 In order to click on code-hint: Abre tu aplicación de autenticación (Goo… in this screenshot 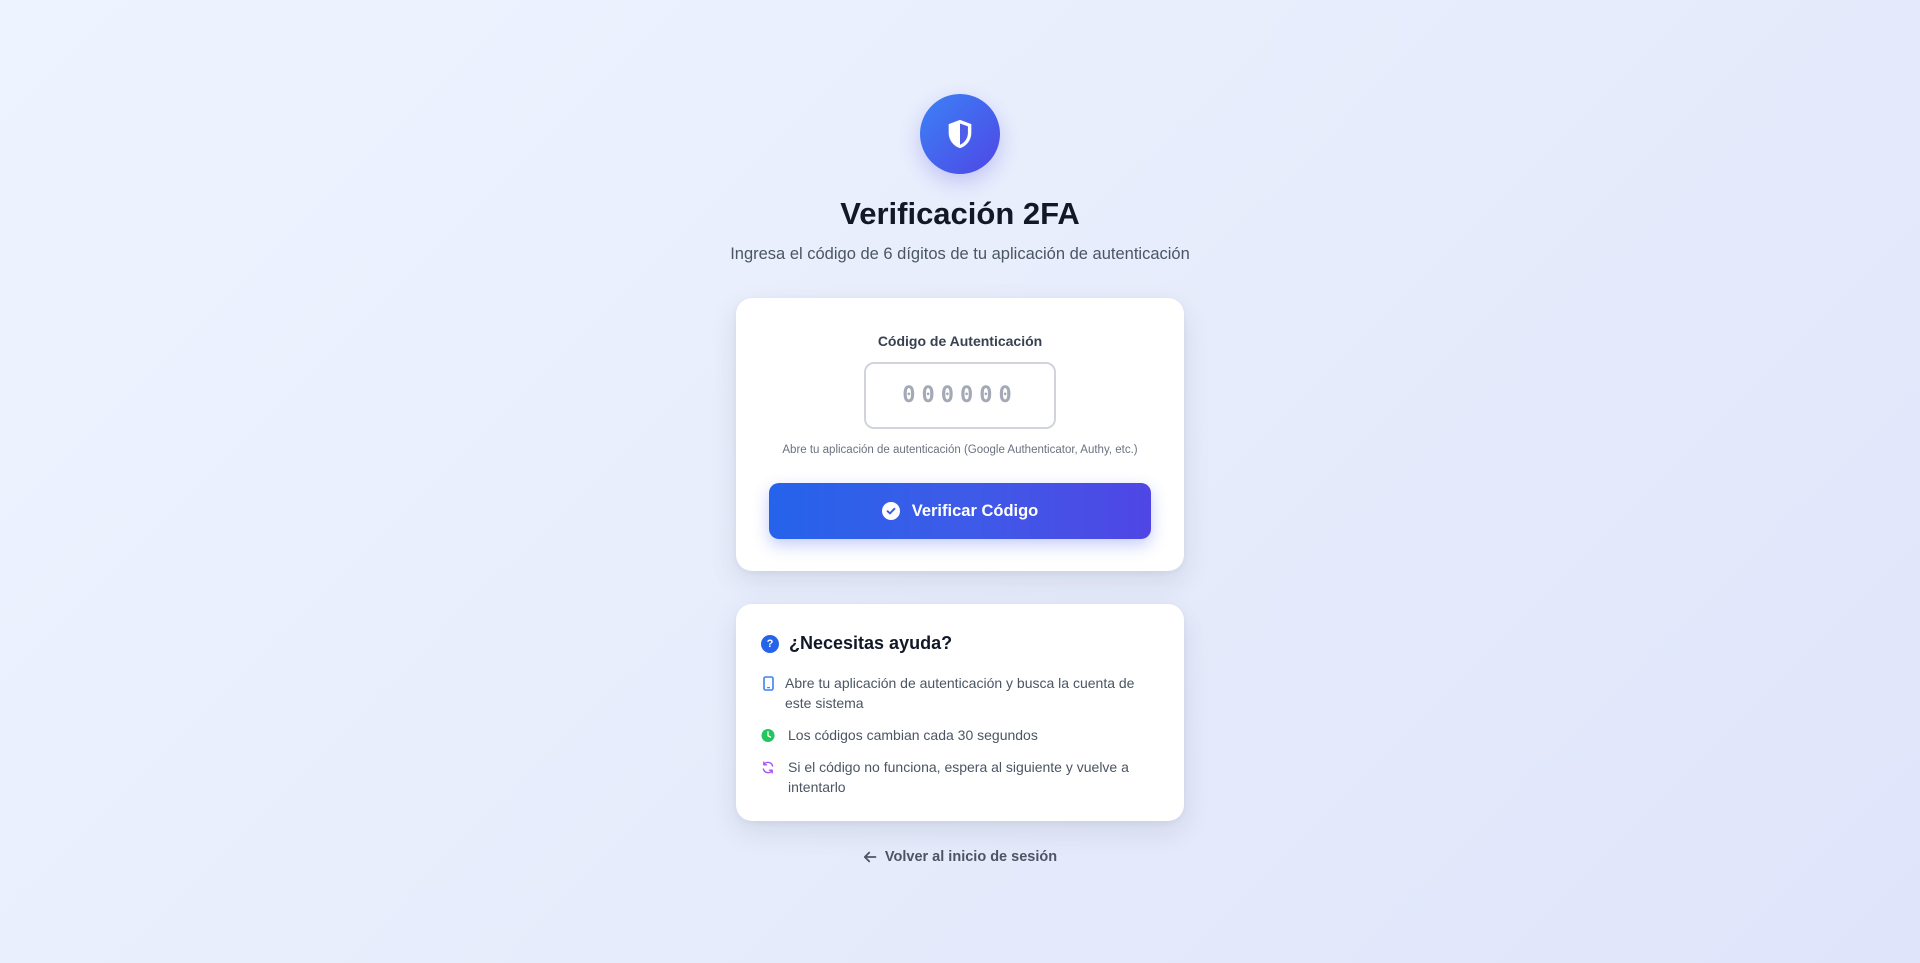, I will do `click(960, 450)`.